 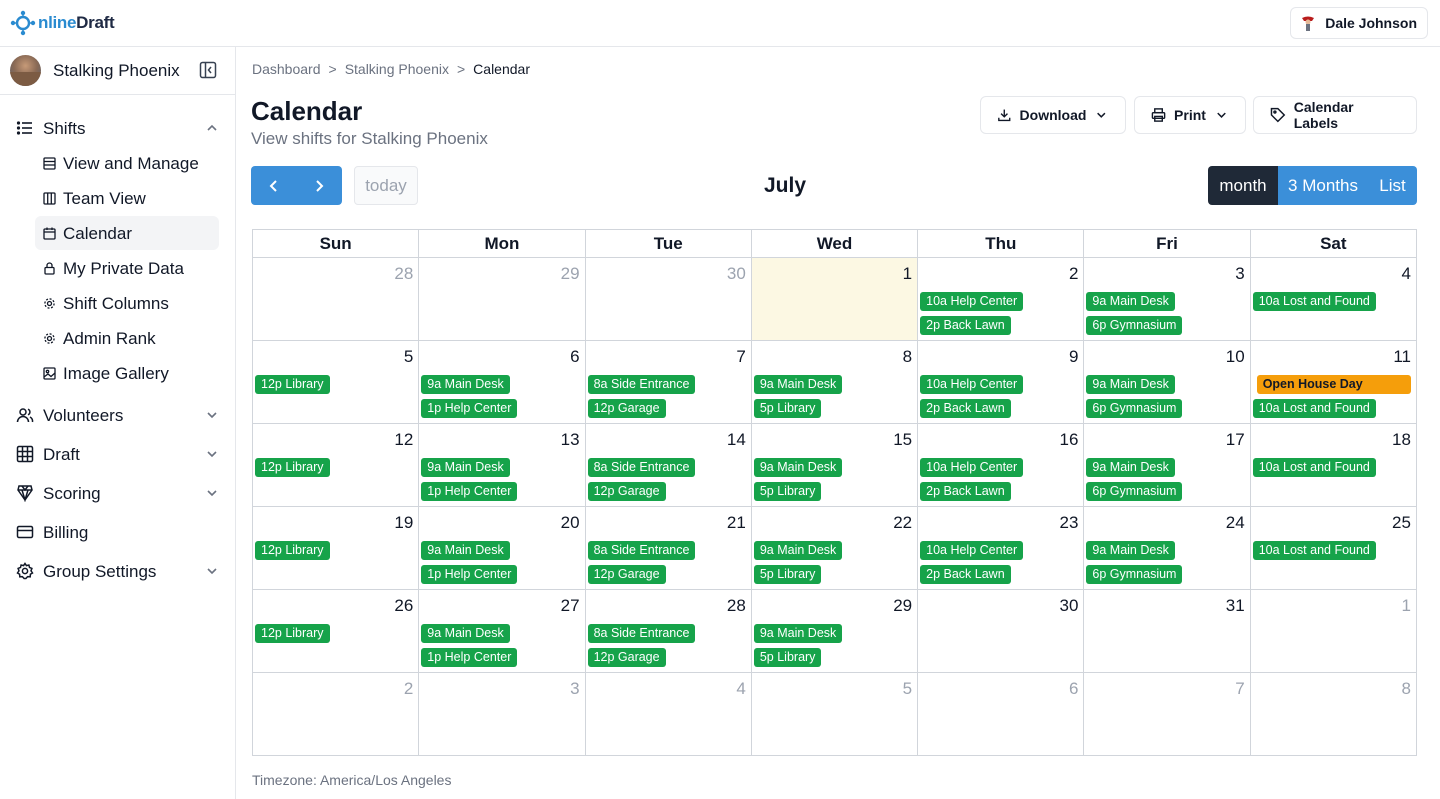 What do you see at coordinates (397, 69) in the screenshot?
I see `breadcrumb-link-org: Stalking Phoenix` at bounding box center [397, 69].